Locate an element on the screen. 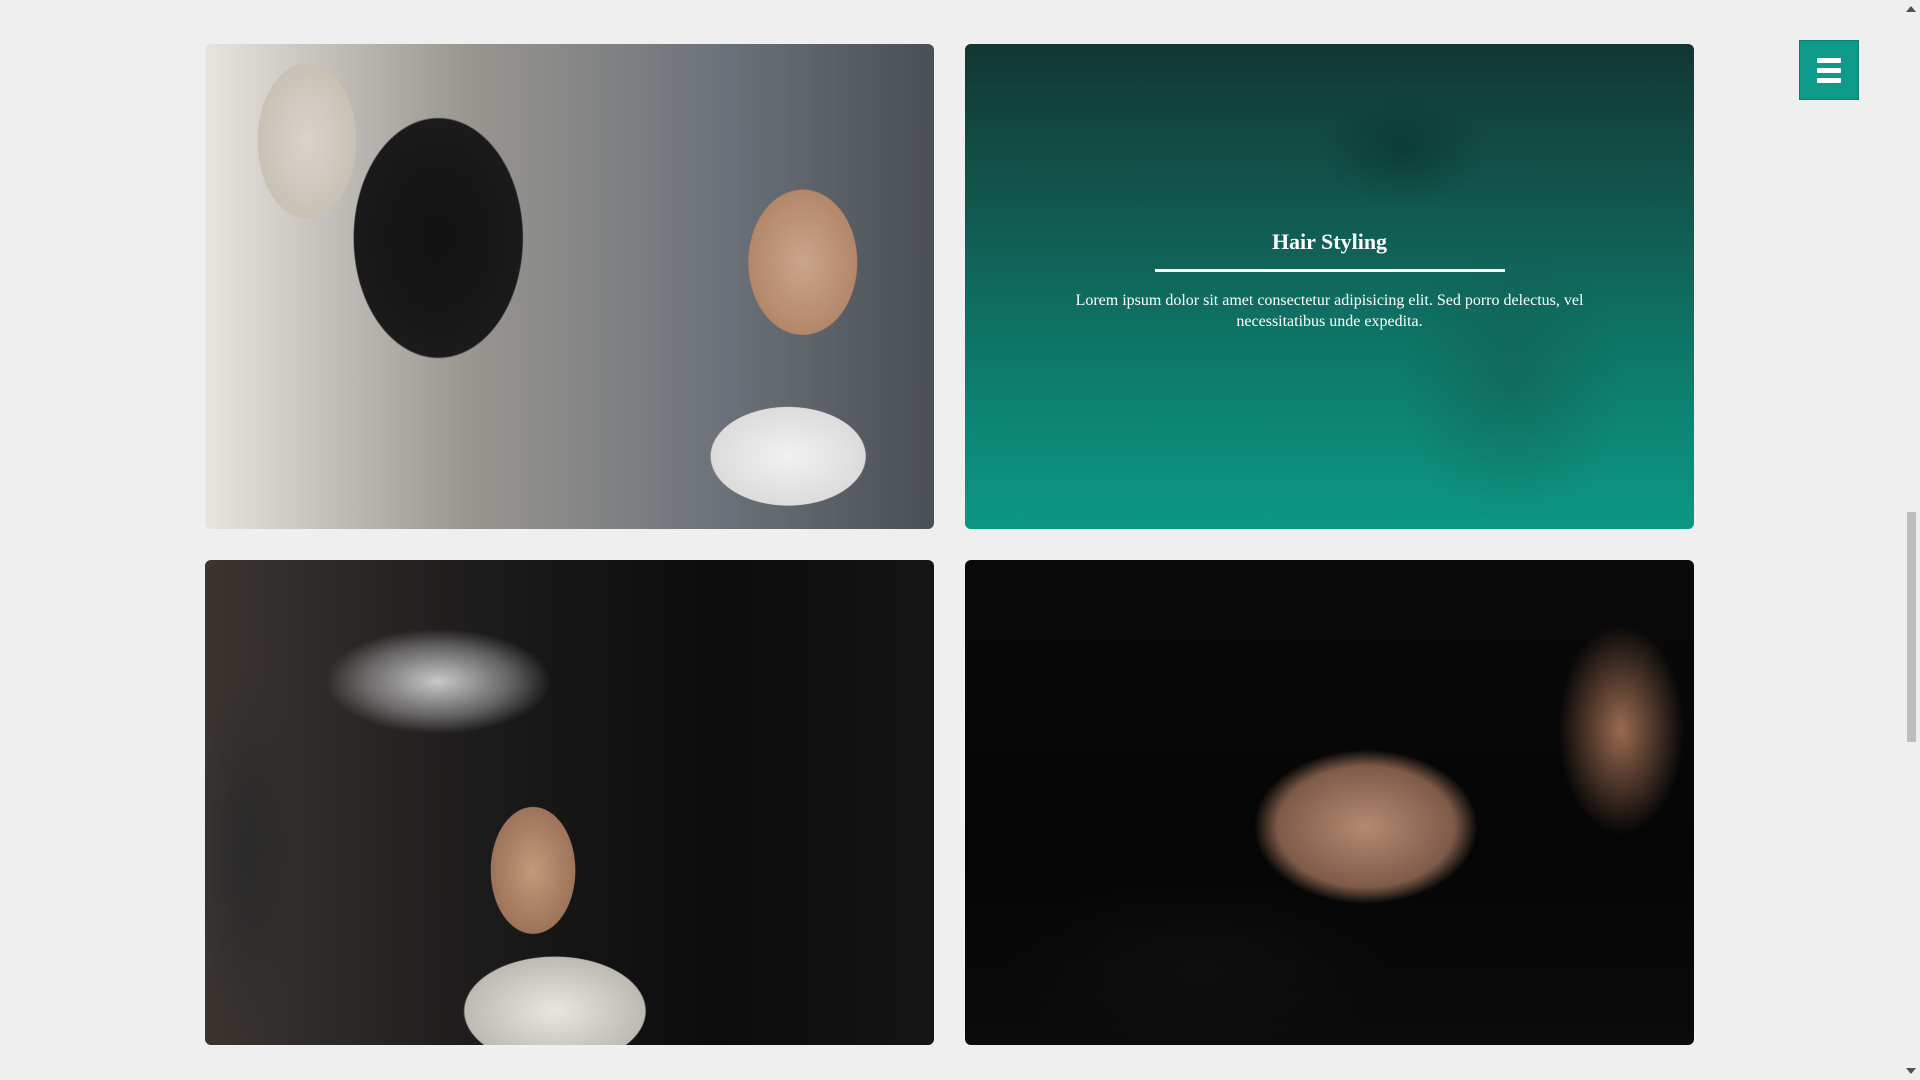  vertical-scrollbar is located at coordinates (1911, 540).